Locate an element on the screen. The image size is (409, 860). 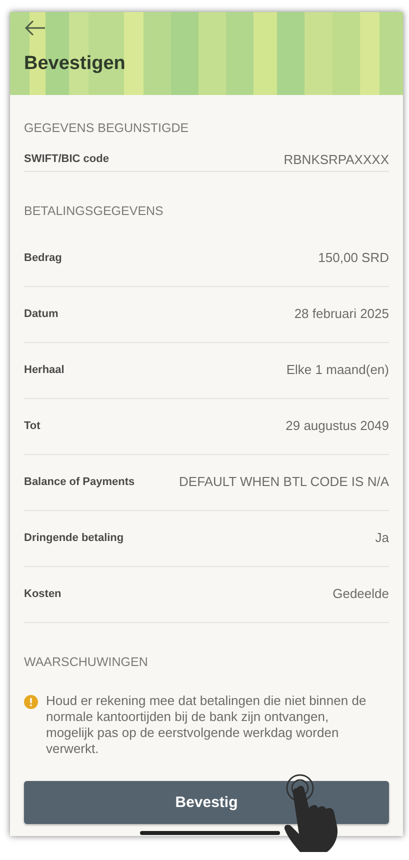
detail-value: 150,00 SRD is located at coordinates (353, 258).